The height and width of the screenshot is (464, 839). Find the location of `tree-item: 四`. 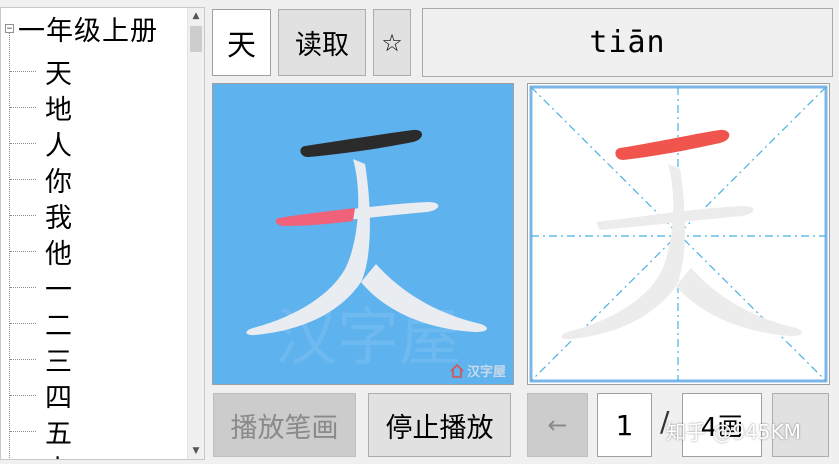

tree-item: 四 is located at coordinates (41, 395).